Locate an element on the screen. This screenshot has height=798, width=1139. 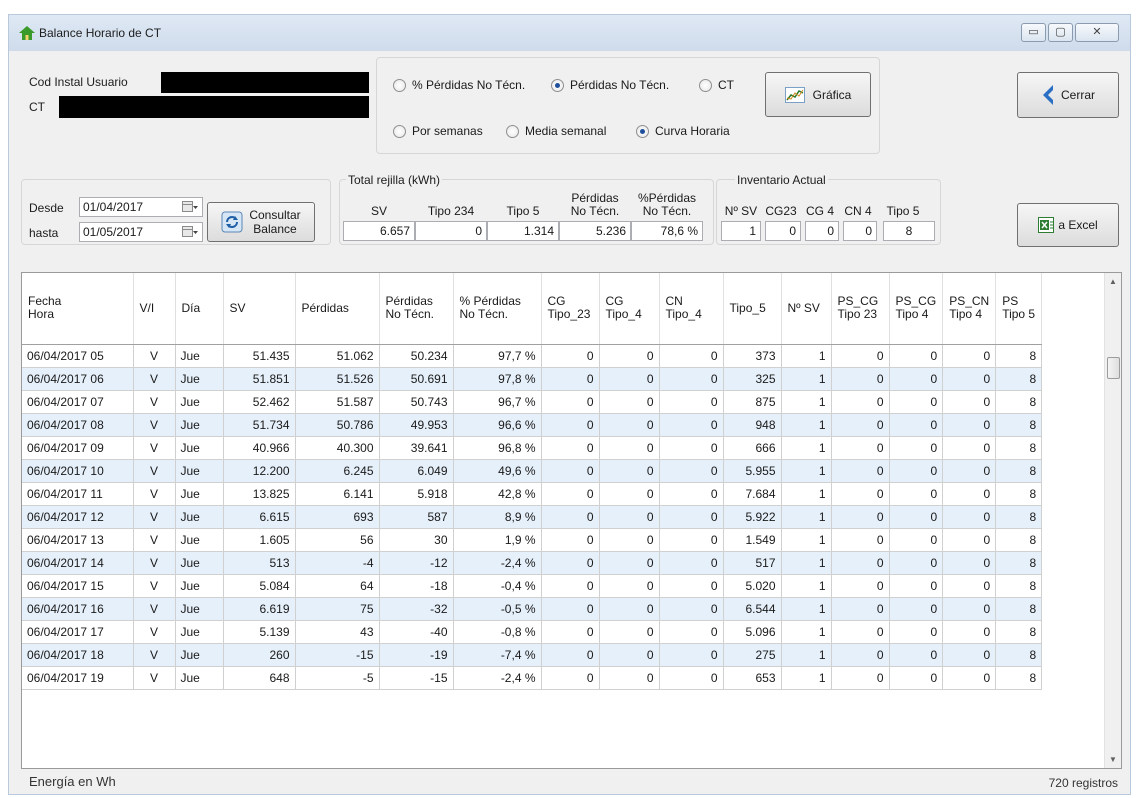
column-header: Fecha Hora is located at coordinates (78, 309).